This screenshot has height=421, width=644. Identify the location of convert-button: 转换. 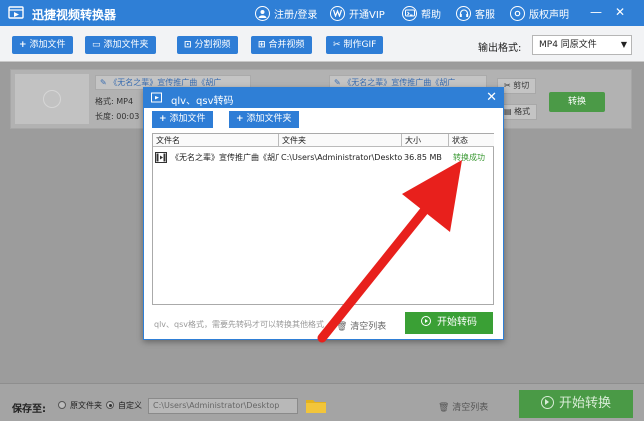
(577, 102).